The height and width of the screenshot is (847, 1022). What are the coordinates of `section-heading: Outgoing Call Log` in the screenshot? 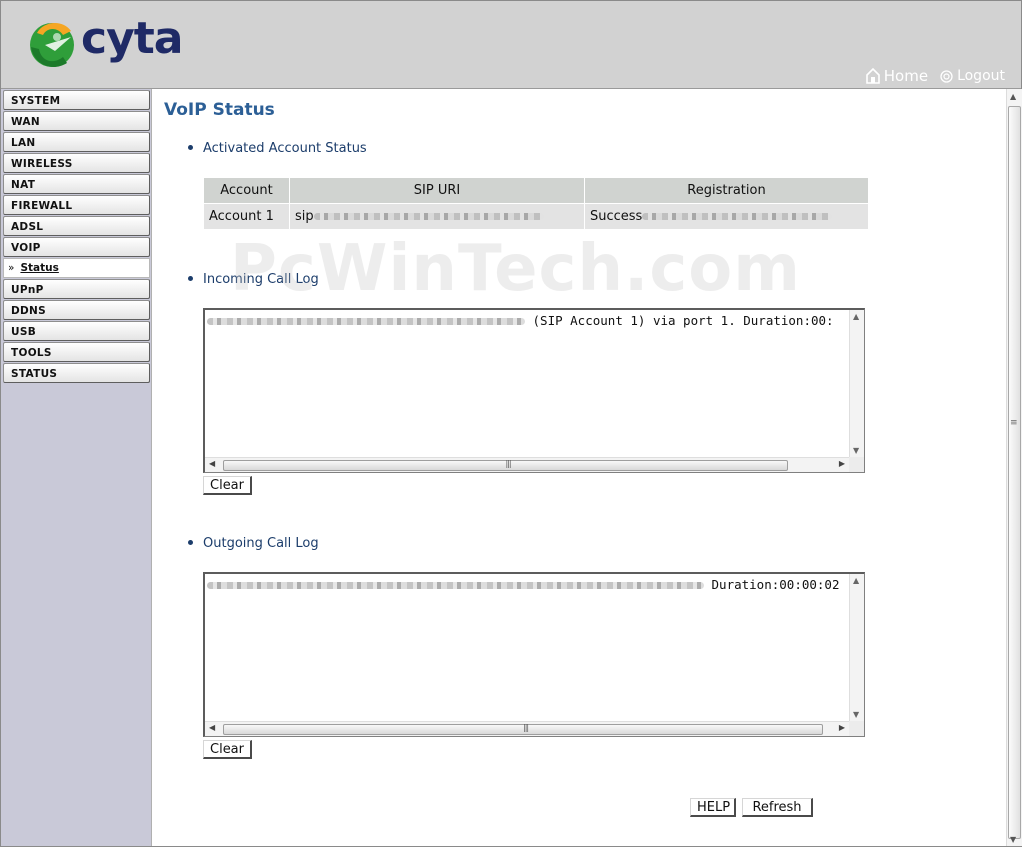 It's located at (261, 543).